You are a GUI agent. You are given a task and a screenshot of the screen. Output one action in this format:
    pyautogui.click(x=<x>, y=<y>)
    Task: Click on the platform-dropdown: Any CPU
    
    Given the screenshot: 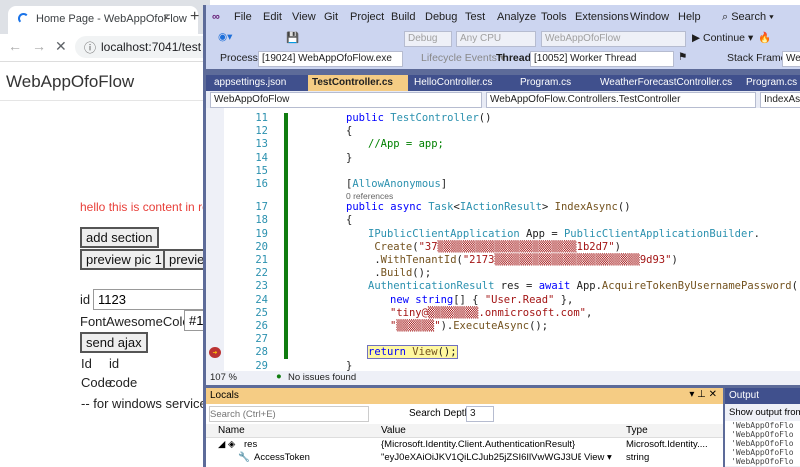 What is the action you would take?
    pyautogui.click(x=496, y=39)
    